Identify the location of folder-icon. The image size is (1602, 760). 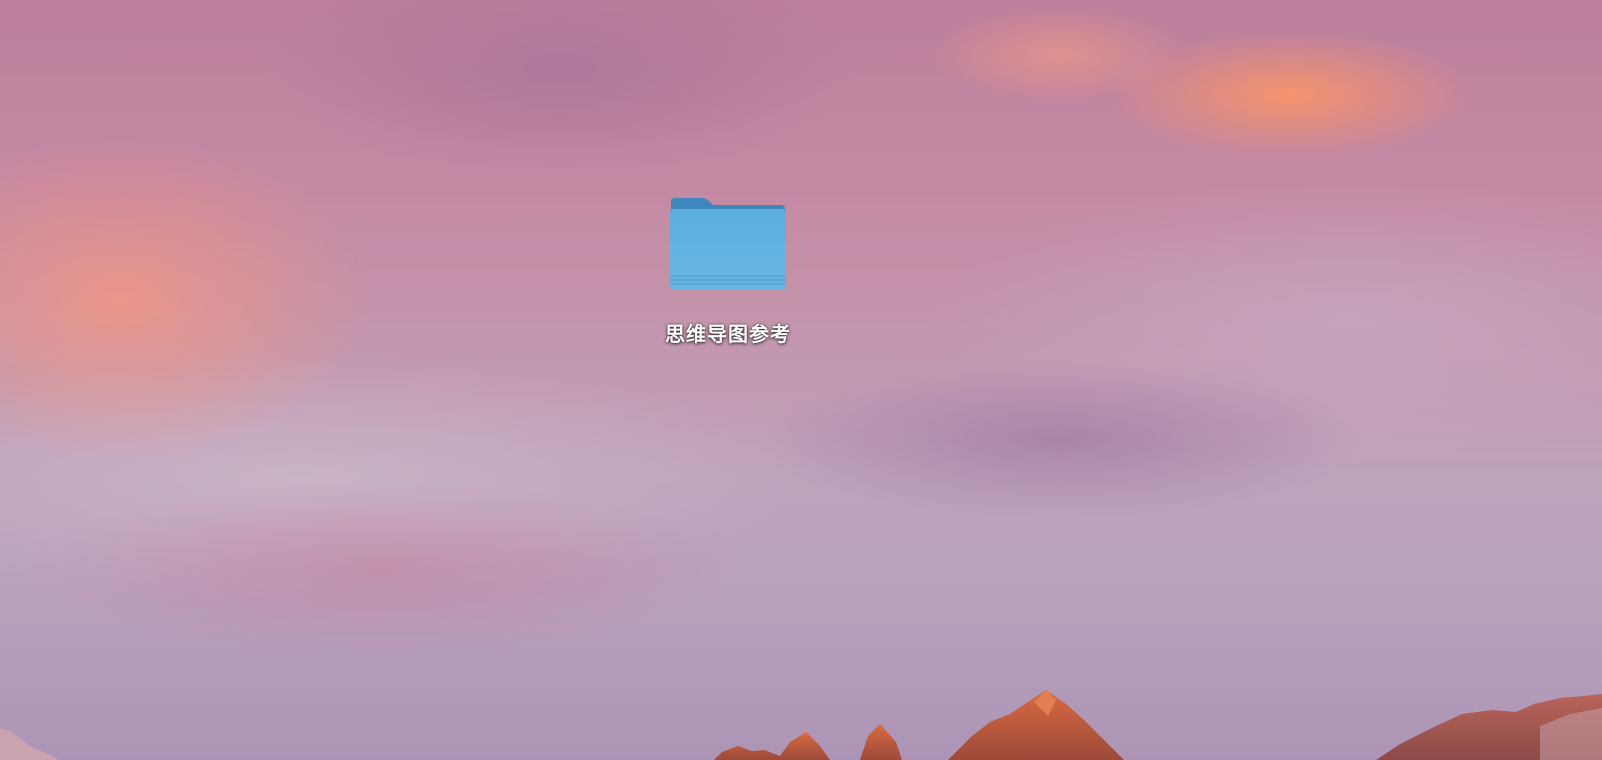
(728, 243).